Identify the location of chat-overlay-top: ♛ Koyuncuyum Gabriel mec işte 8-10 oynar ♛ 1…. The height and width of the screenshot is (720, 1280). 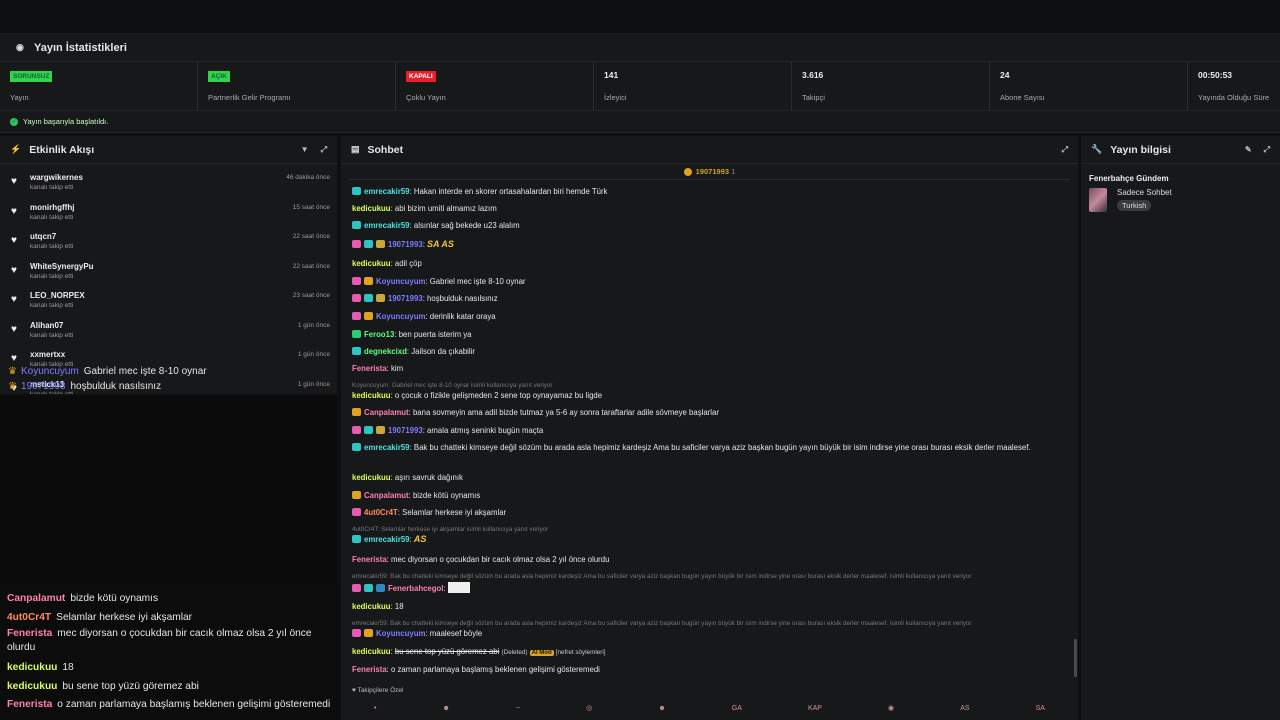
(168, 381).